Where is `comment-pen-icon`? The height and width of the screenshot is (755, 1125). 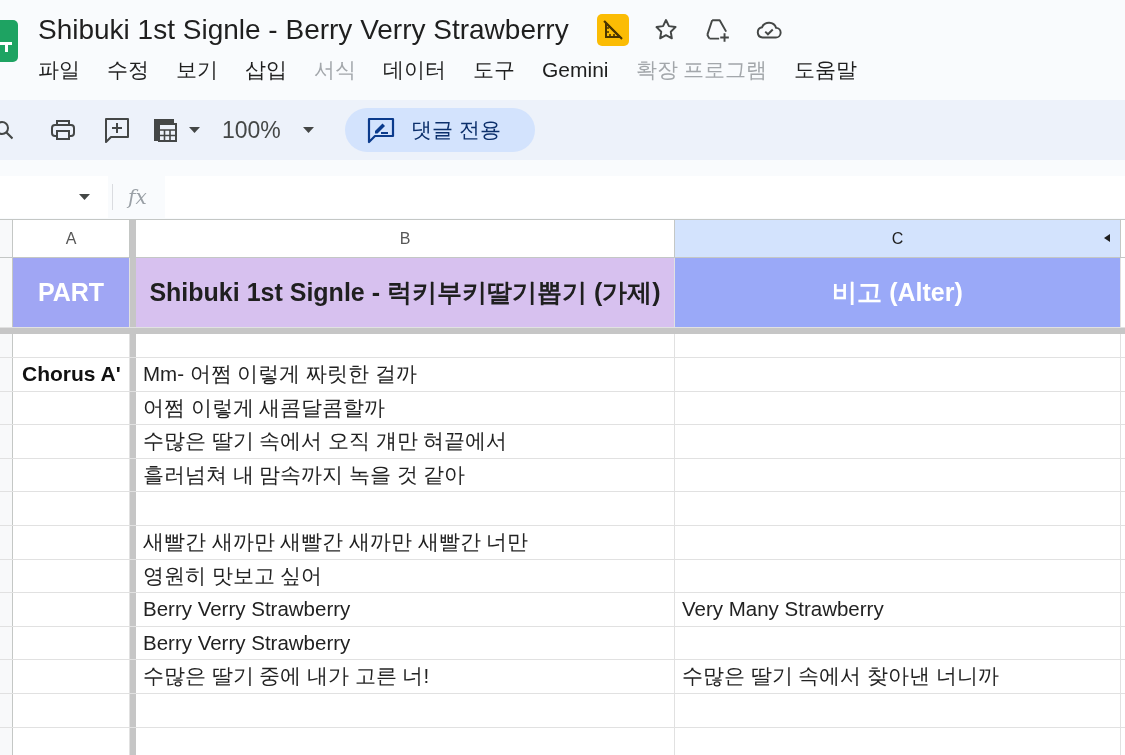 comment-pen-icon is located at coordinates (380, 130).